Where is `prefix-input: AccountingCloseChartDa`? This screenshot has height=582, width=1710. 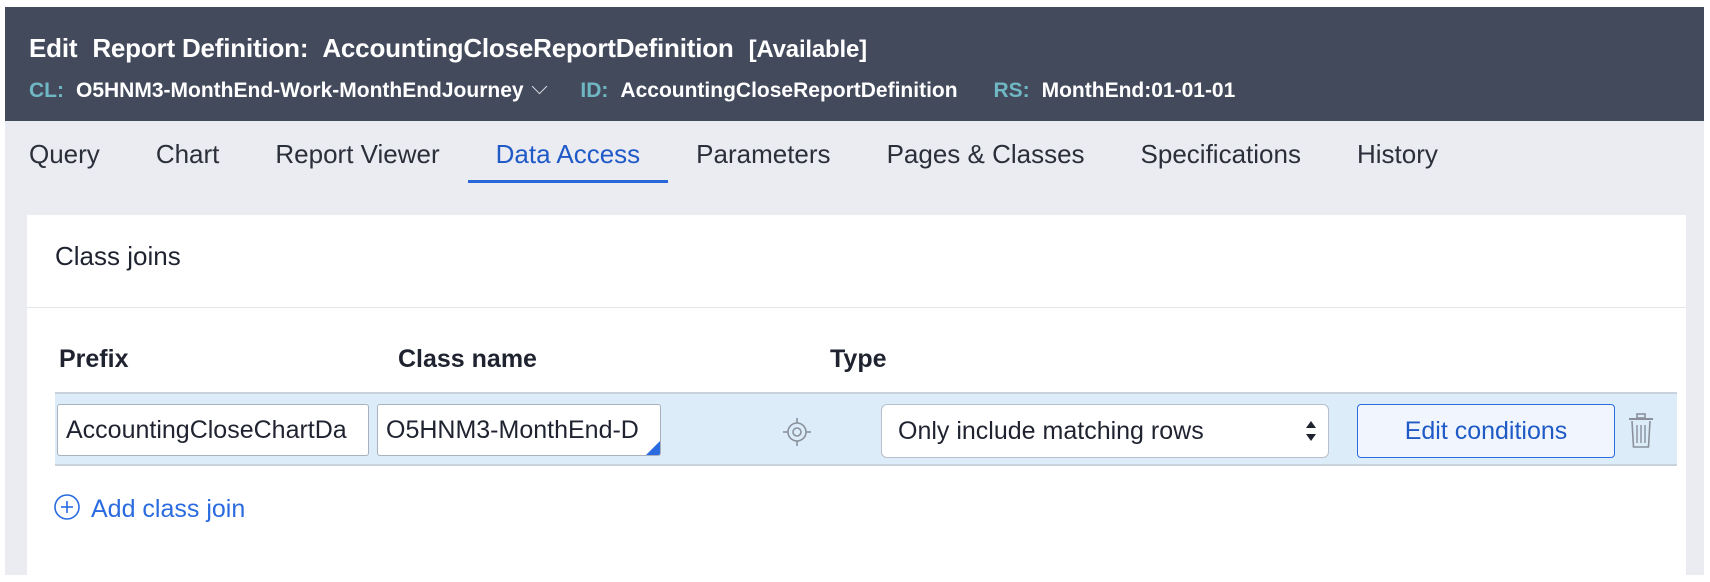 prefix-input: AccountingCloseChartDa is located at coordinates (213, 430).